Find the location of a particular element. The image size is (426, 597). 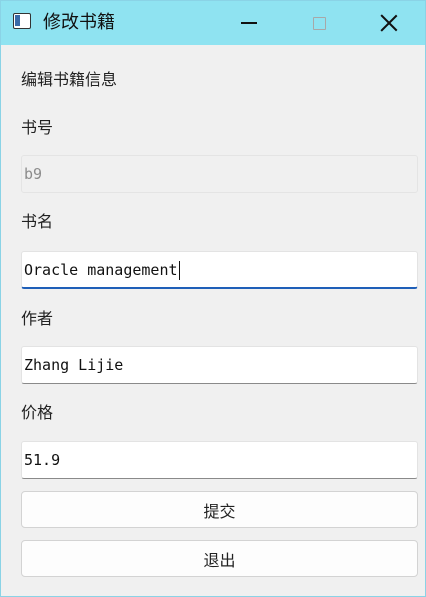

book-id-field: b9 is located at coordinates (219, 174).